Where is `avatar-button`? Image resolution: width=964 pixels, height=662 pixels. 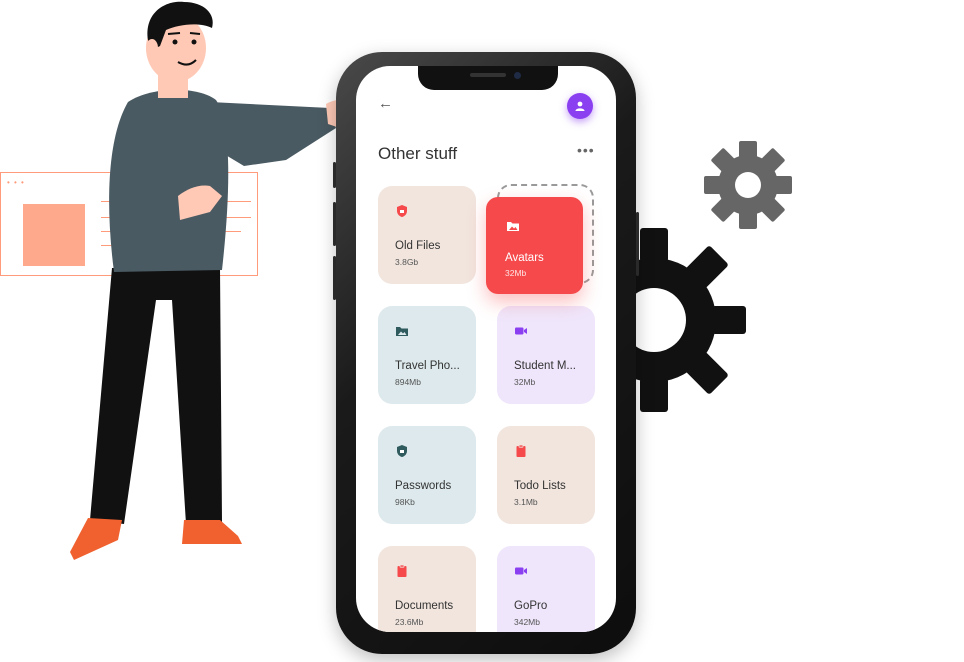
avatar-button is located at coordinates (580, 106).